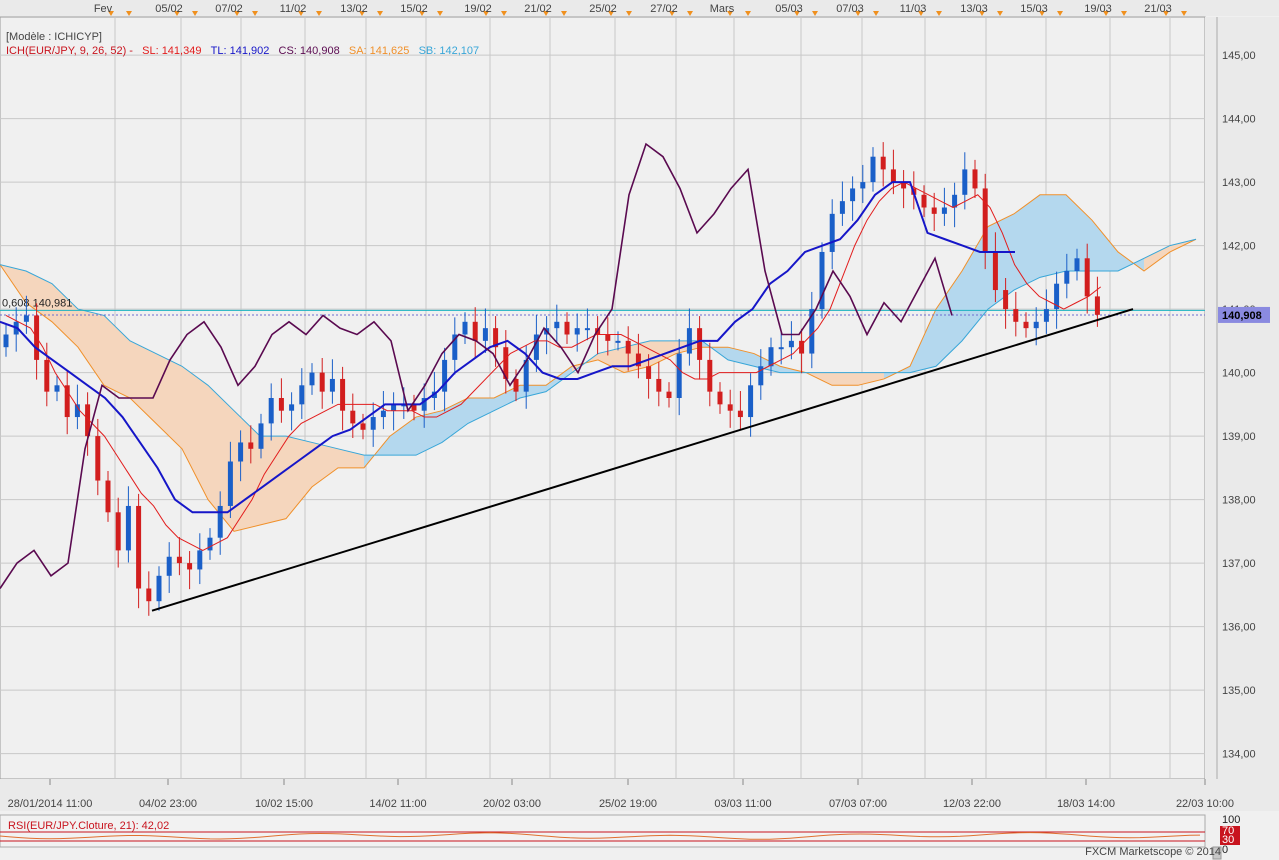  I want to click on level-label: 0,608 140,981, so click(37, 303).